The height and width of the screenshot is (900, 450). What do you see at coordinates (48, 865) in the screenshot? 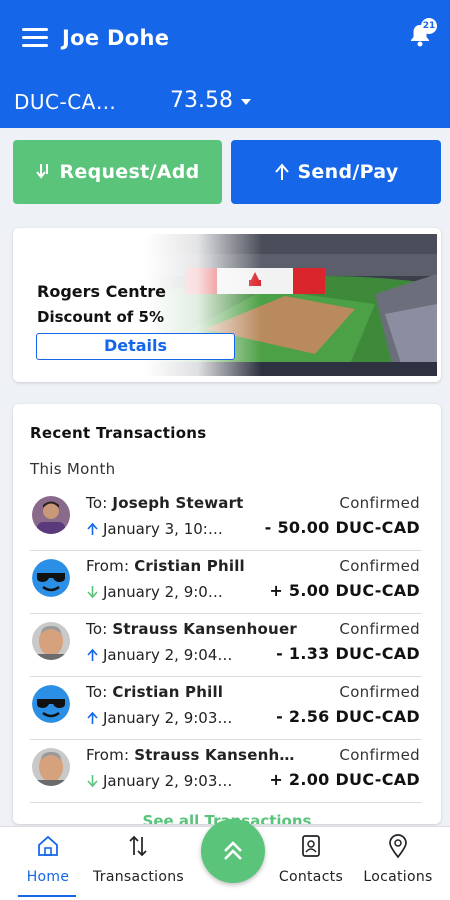
I see `nav-home: Home` at bounding box center [48, 865].